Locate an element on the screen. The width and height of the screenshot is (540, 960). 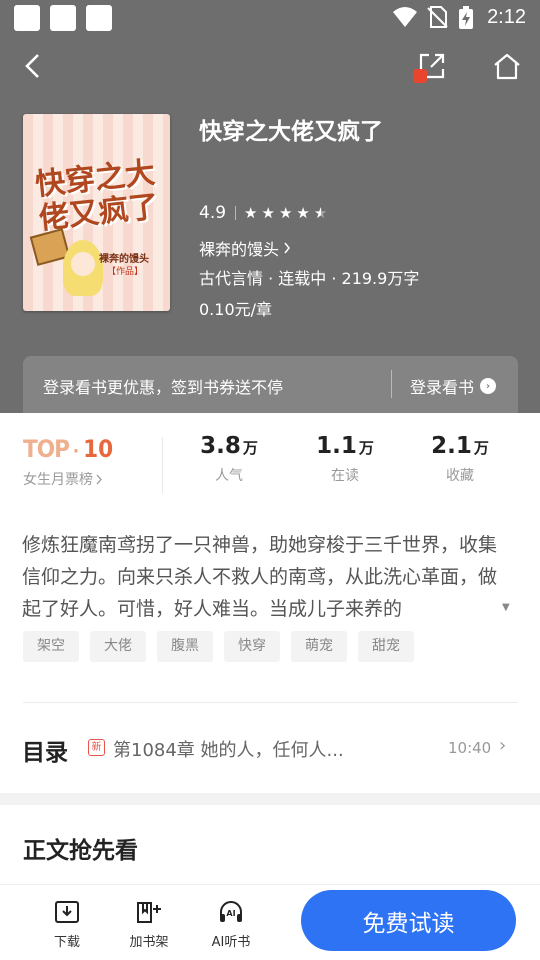
tag: 甜宠 is located at coordinates (386, 646).